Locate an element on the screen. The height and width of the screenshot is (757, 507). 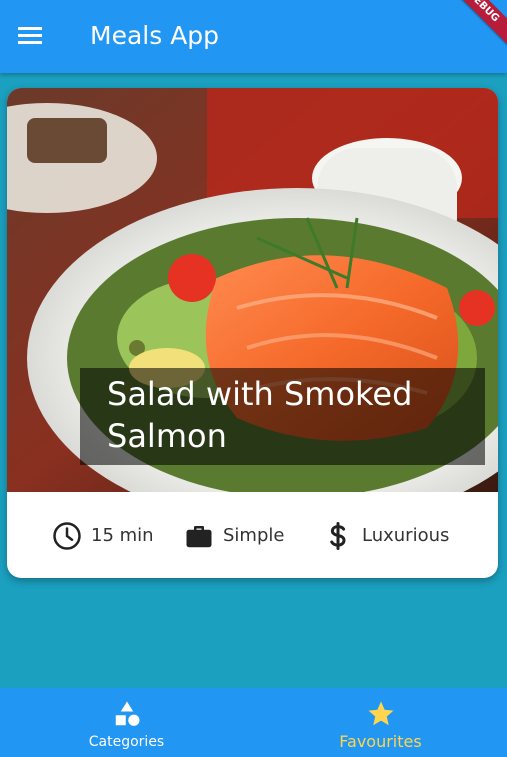
bottom-navigation: Categories Favourites is located at coordinates (253, 722).